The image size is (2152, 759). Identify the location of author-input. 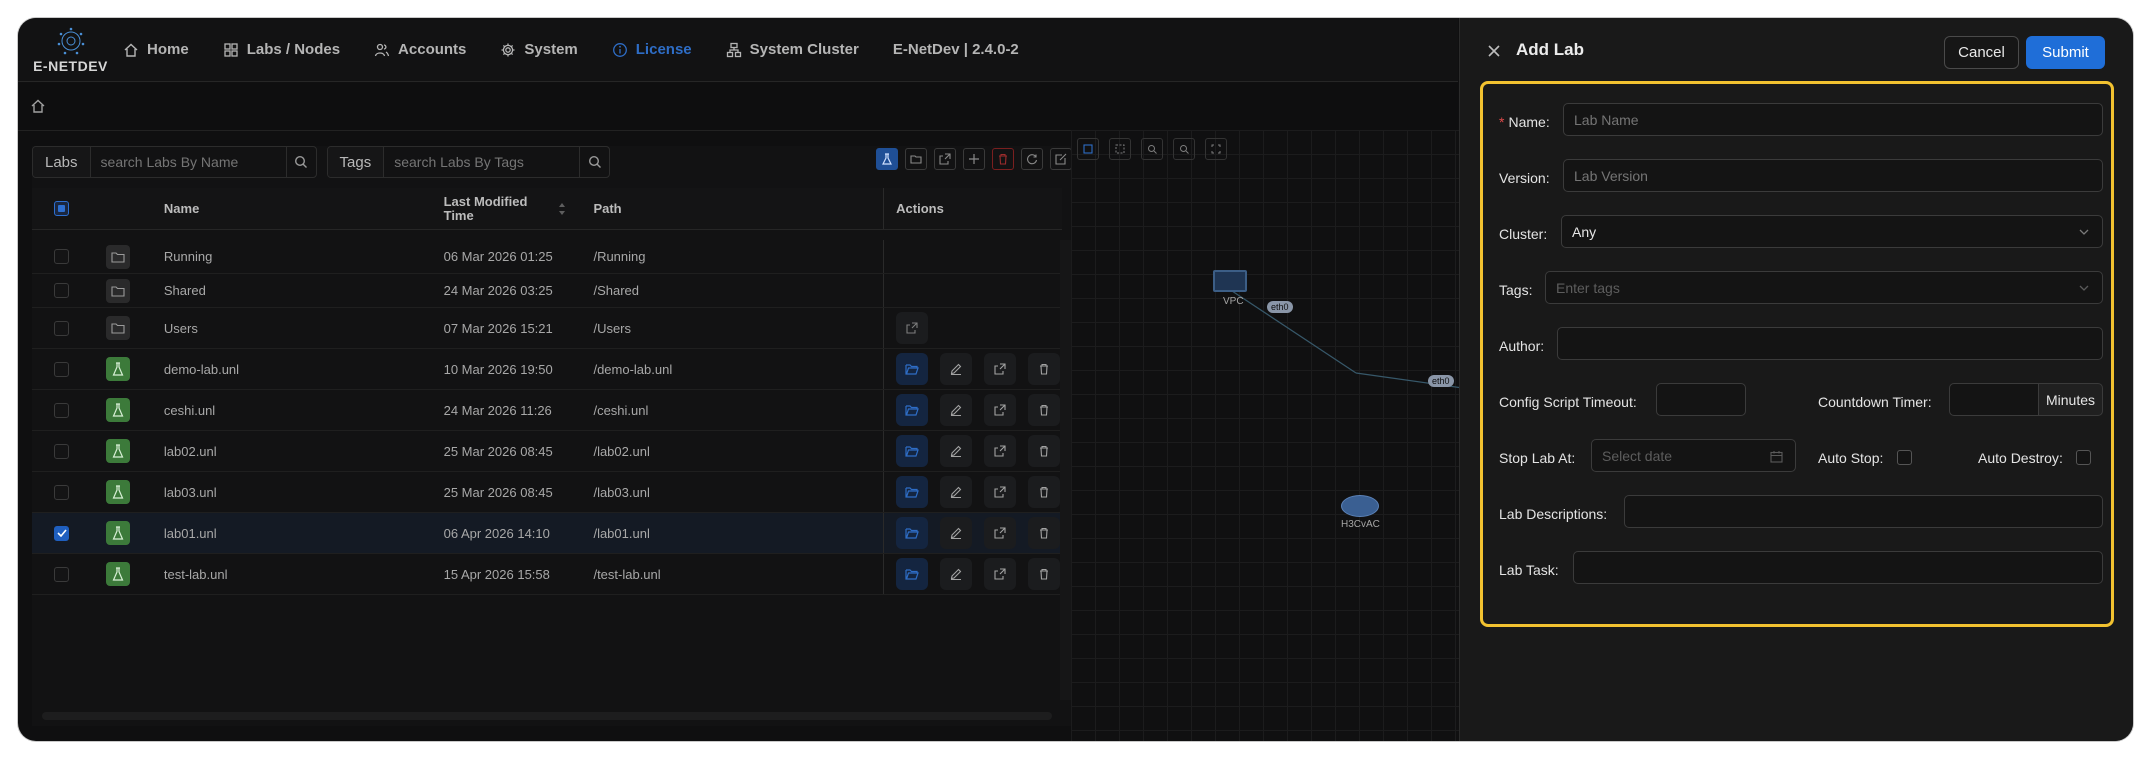
(1830, 343).